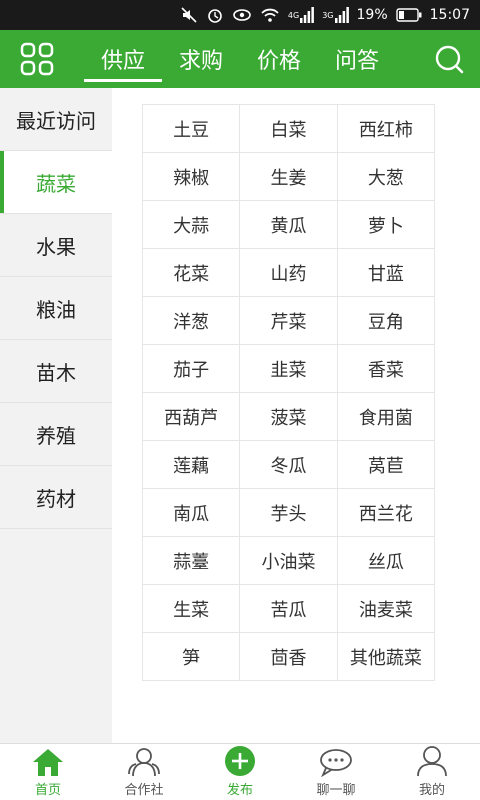 This screenshot has height=800, width=480. I want to click on bottom-tab-label: 合作社, so click(144, 790).